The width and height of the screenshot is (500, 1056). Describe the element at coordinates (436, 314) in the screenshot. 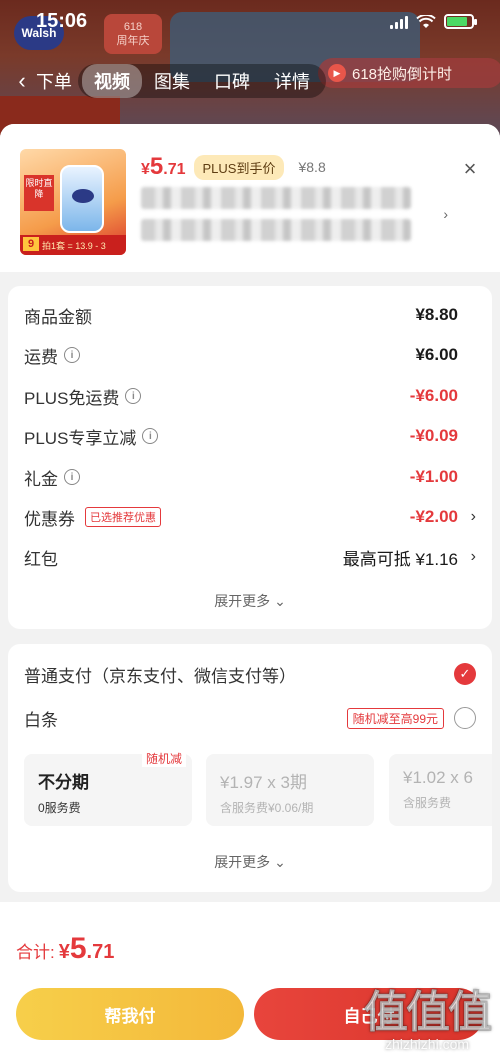

I see `fee-value: ¥8.80` at that location.